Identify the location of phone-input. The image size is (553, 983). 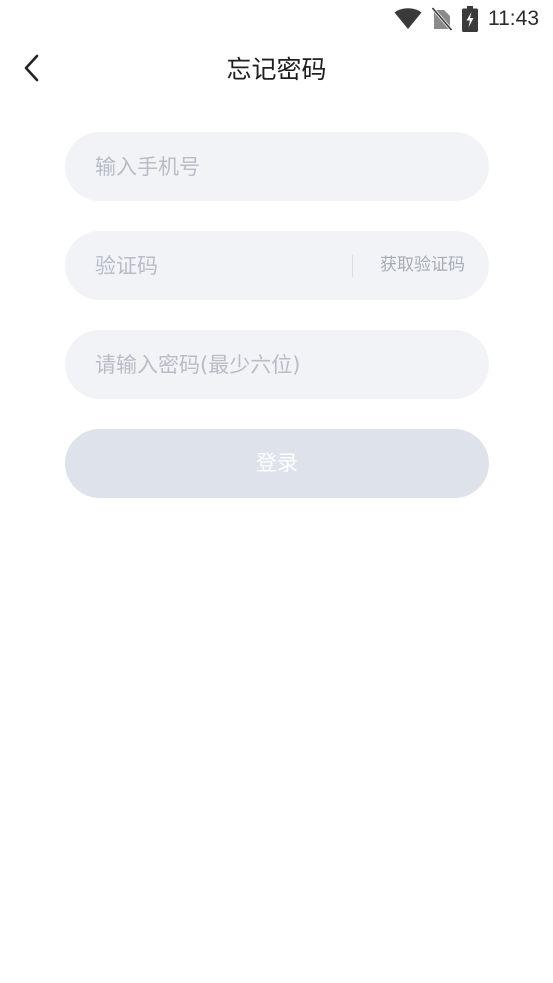
(275, 166).